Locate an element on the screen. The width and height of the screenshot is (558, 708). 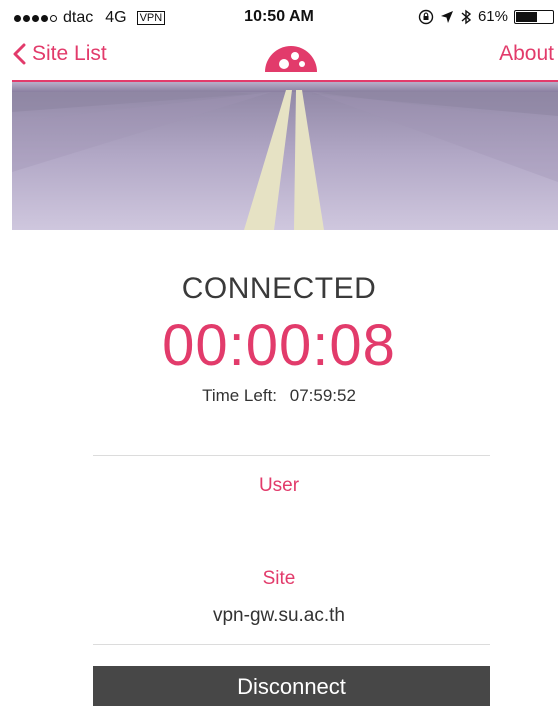
battery-icon is located at coordinates (534, 16).